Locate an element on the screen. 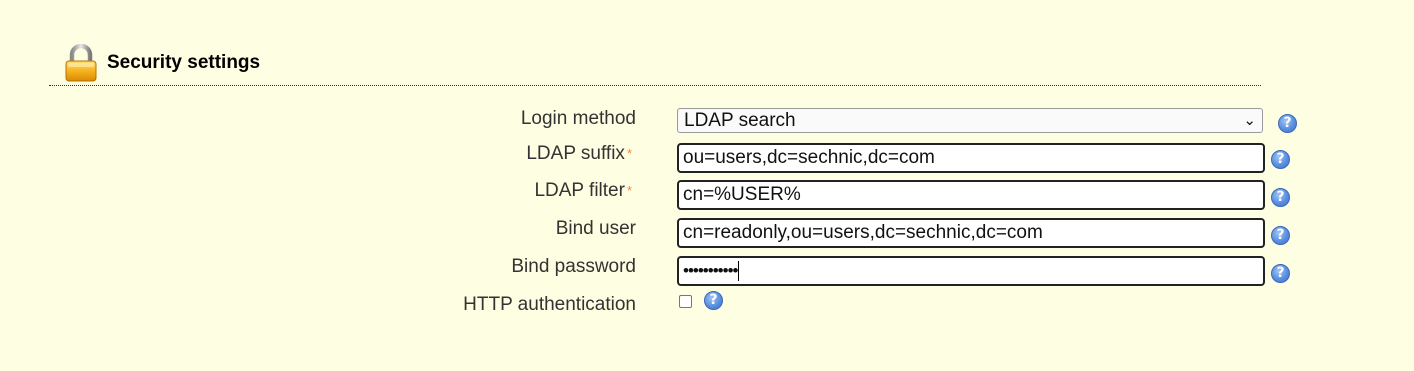 The height and width of the screenshot is (371, 1414). ldap-filter-input: cn=%USER% is located at coordinates (971, 195).